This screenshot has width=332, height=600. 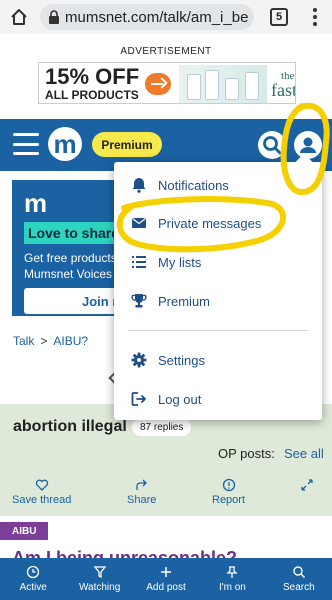 I want to click on topic-tag: AIBU, so click(x=24, y=531).